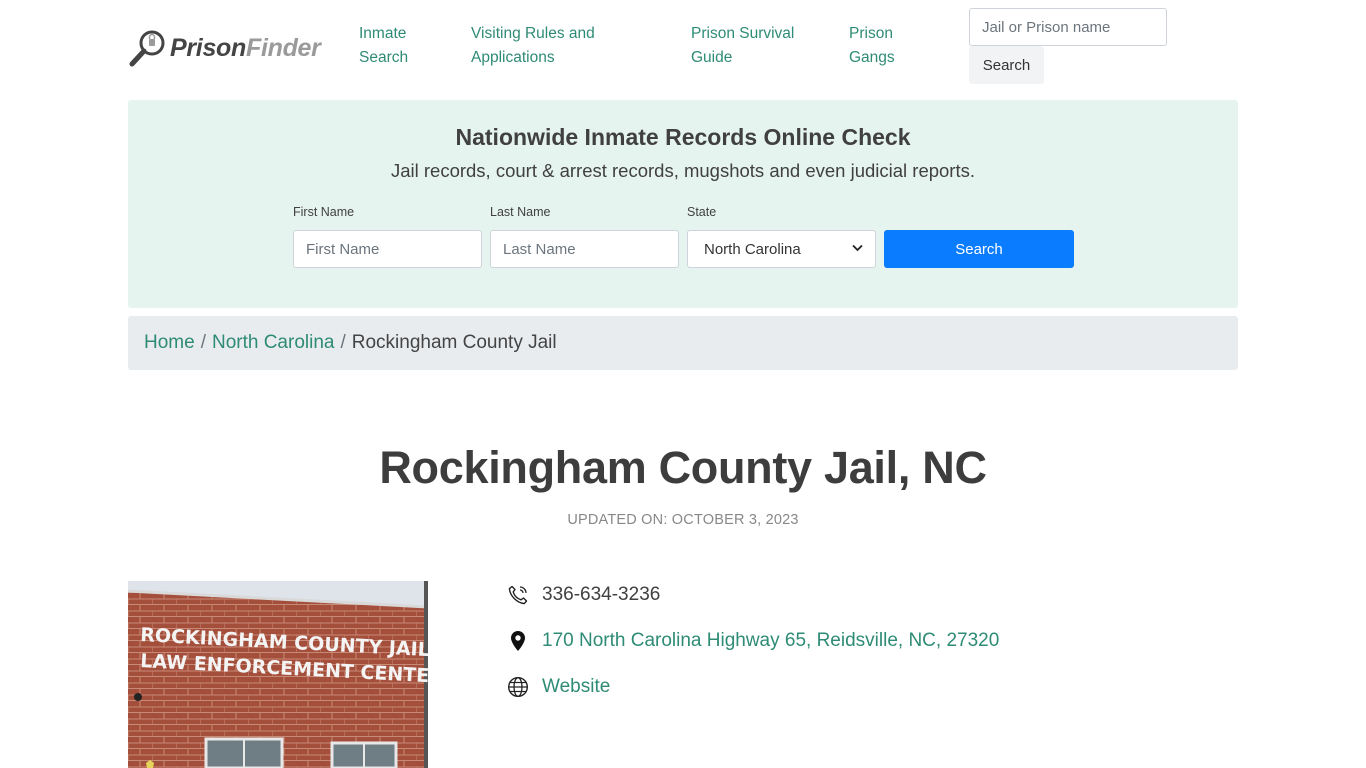  What do you see at coordinates (742, 46) in the screenshot?
I see `nav-prison-survival-guide: Prison Survival Guide` at bounding box center [742, 46].